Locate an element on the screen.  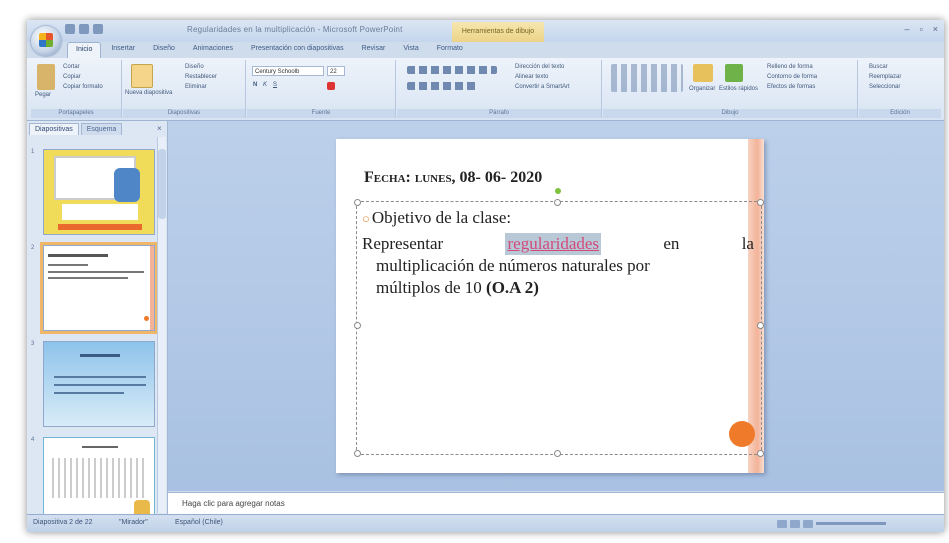
slide-thumbnail-1: 1 is located at coordinates (93, 194).